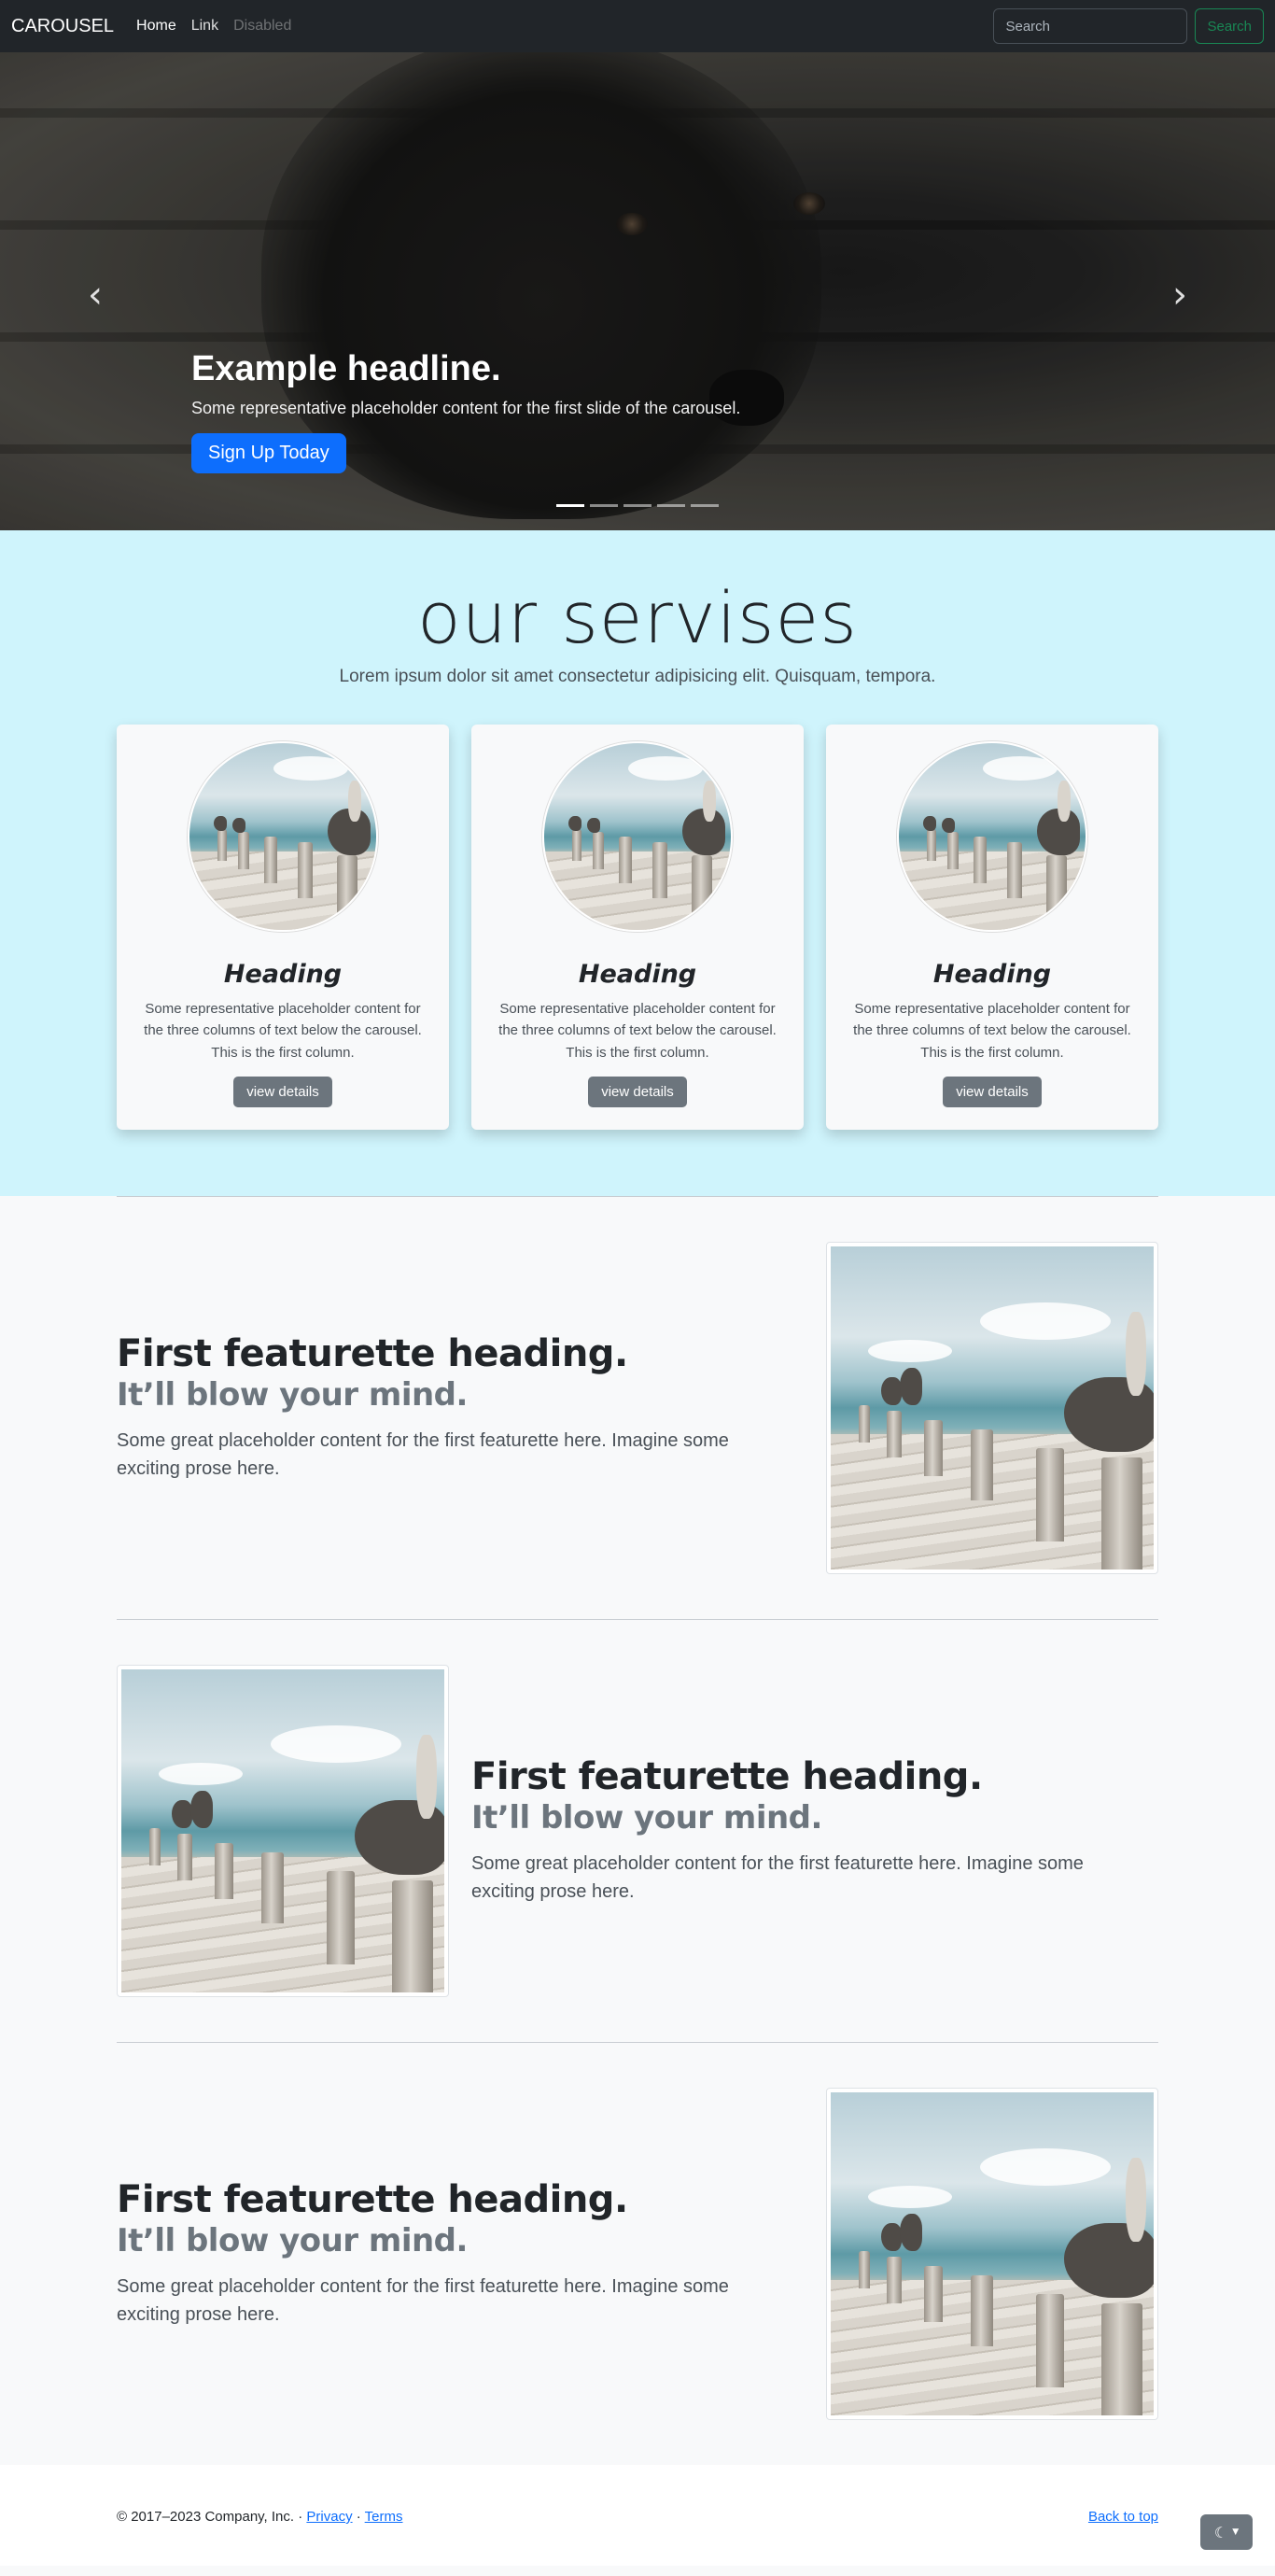  I want to click on nav-link-disabled: Disabled, so click(262, 26).